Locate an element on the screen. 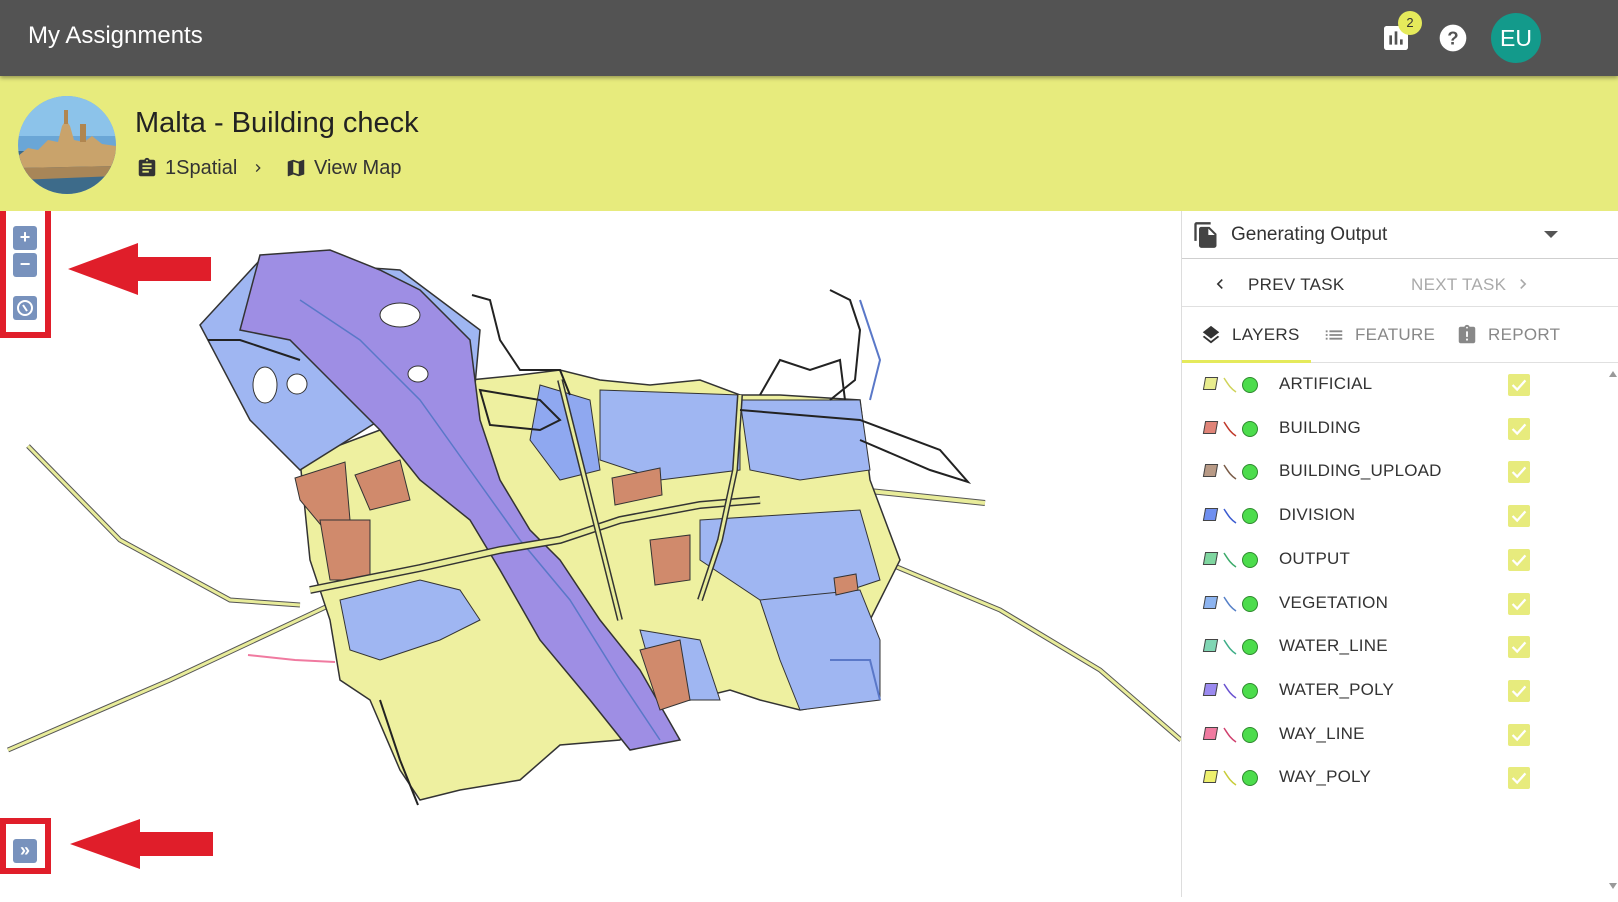  task-select: Generating Output is located at coordinates (1400, 235).